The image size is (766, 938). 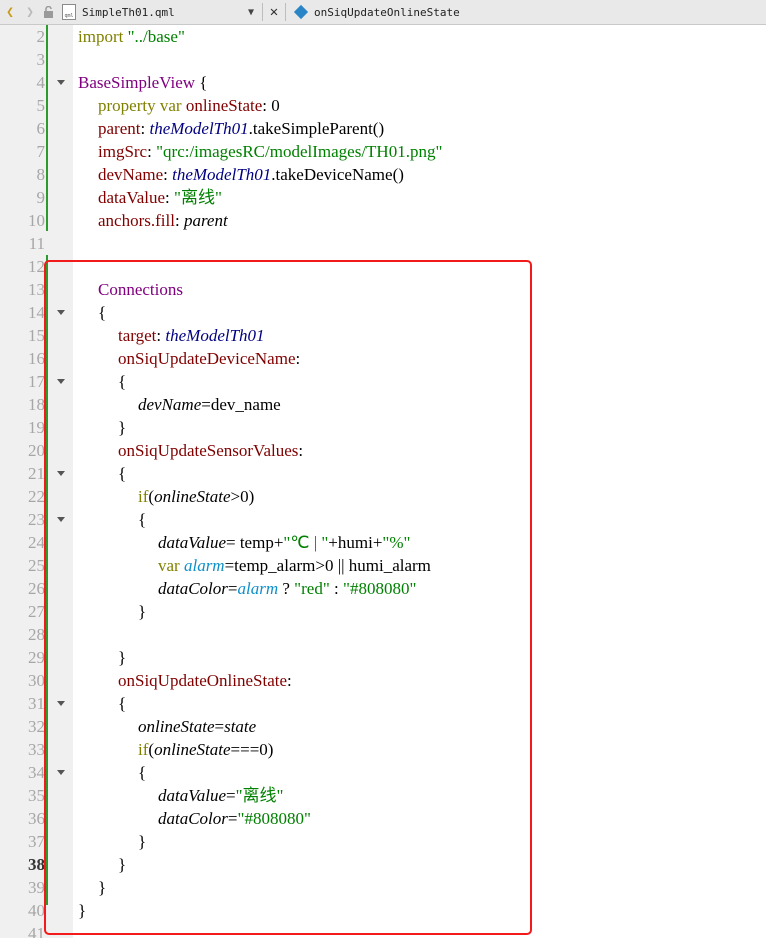 What do you see at coordinates (234, 818) in the screenshot?
I see `code-line: dataColor="#808080"` at bounding box center [234, 818].